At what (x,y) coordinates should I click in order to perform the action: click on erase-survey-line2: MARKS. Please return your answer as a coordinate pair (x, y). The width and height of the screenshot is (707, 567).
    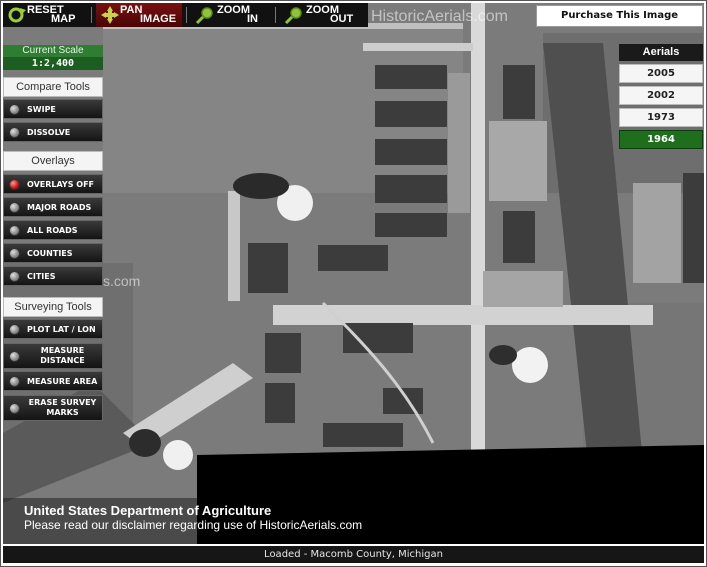
    Looking at the image, I should click on (62, 412).